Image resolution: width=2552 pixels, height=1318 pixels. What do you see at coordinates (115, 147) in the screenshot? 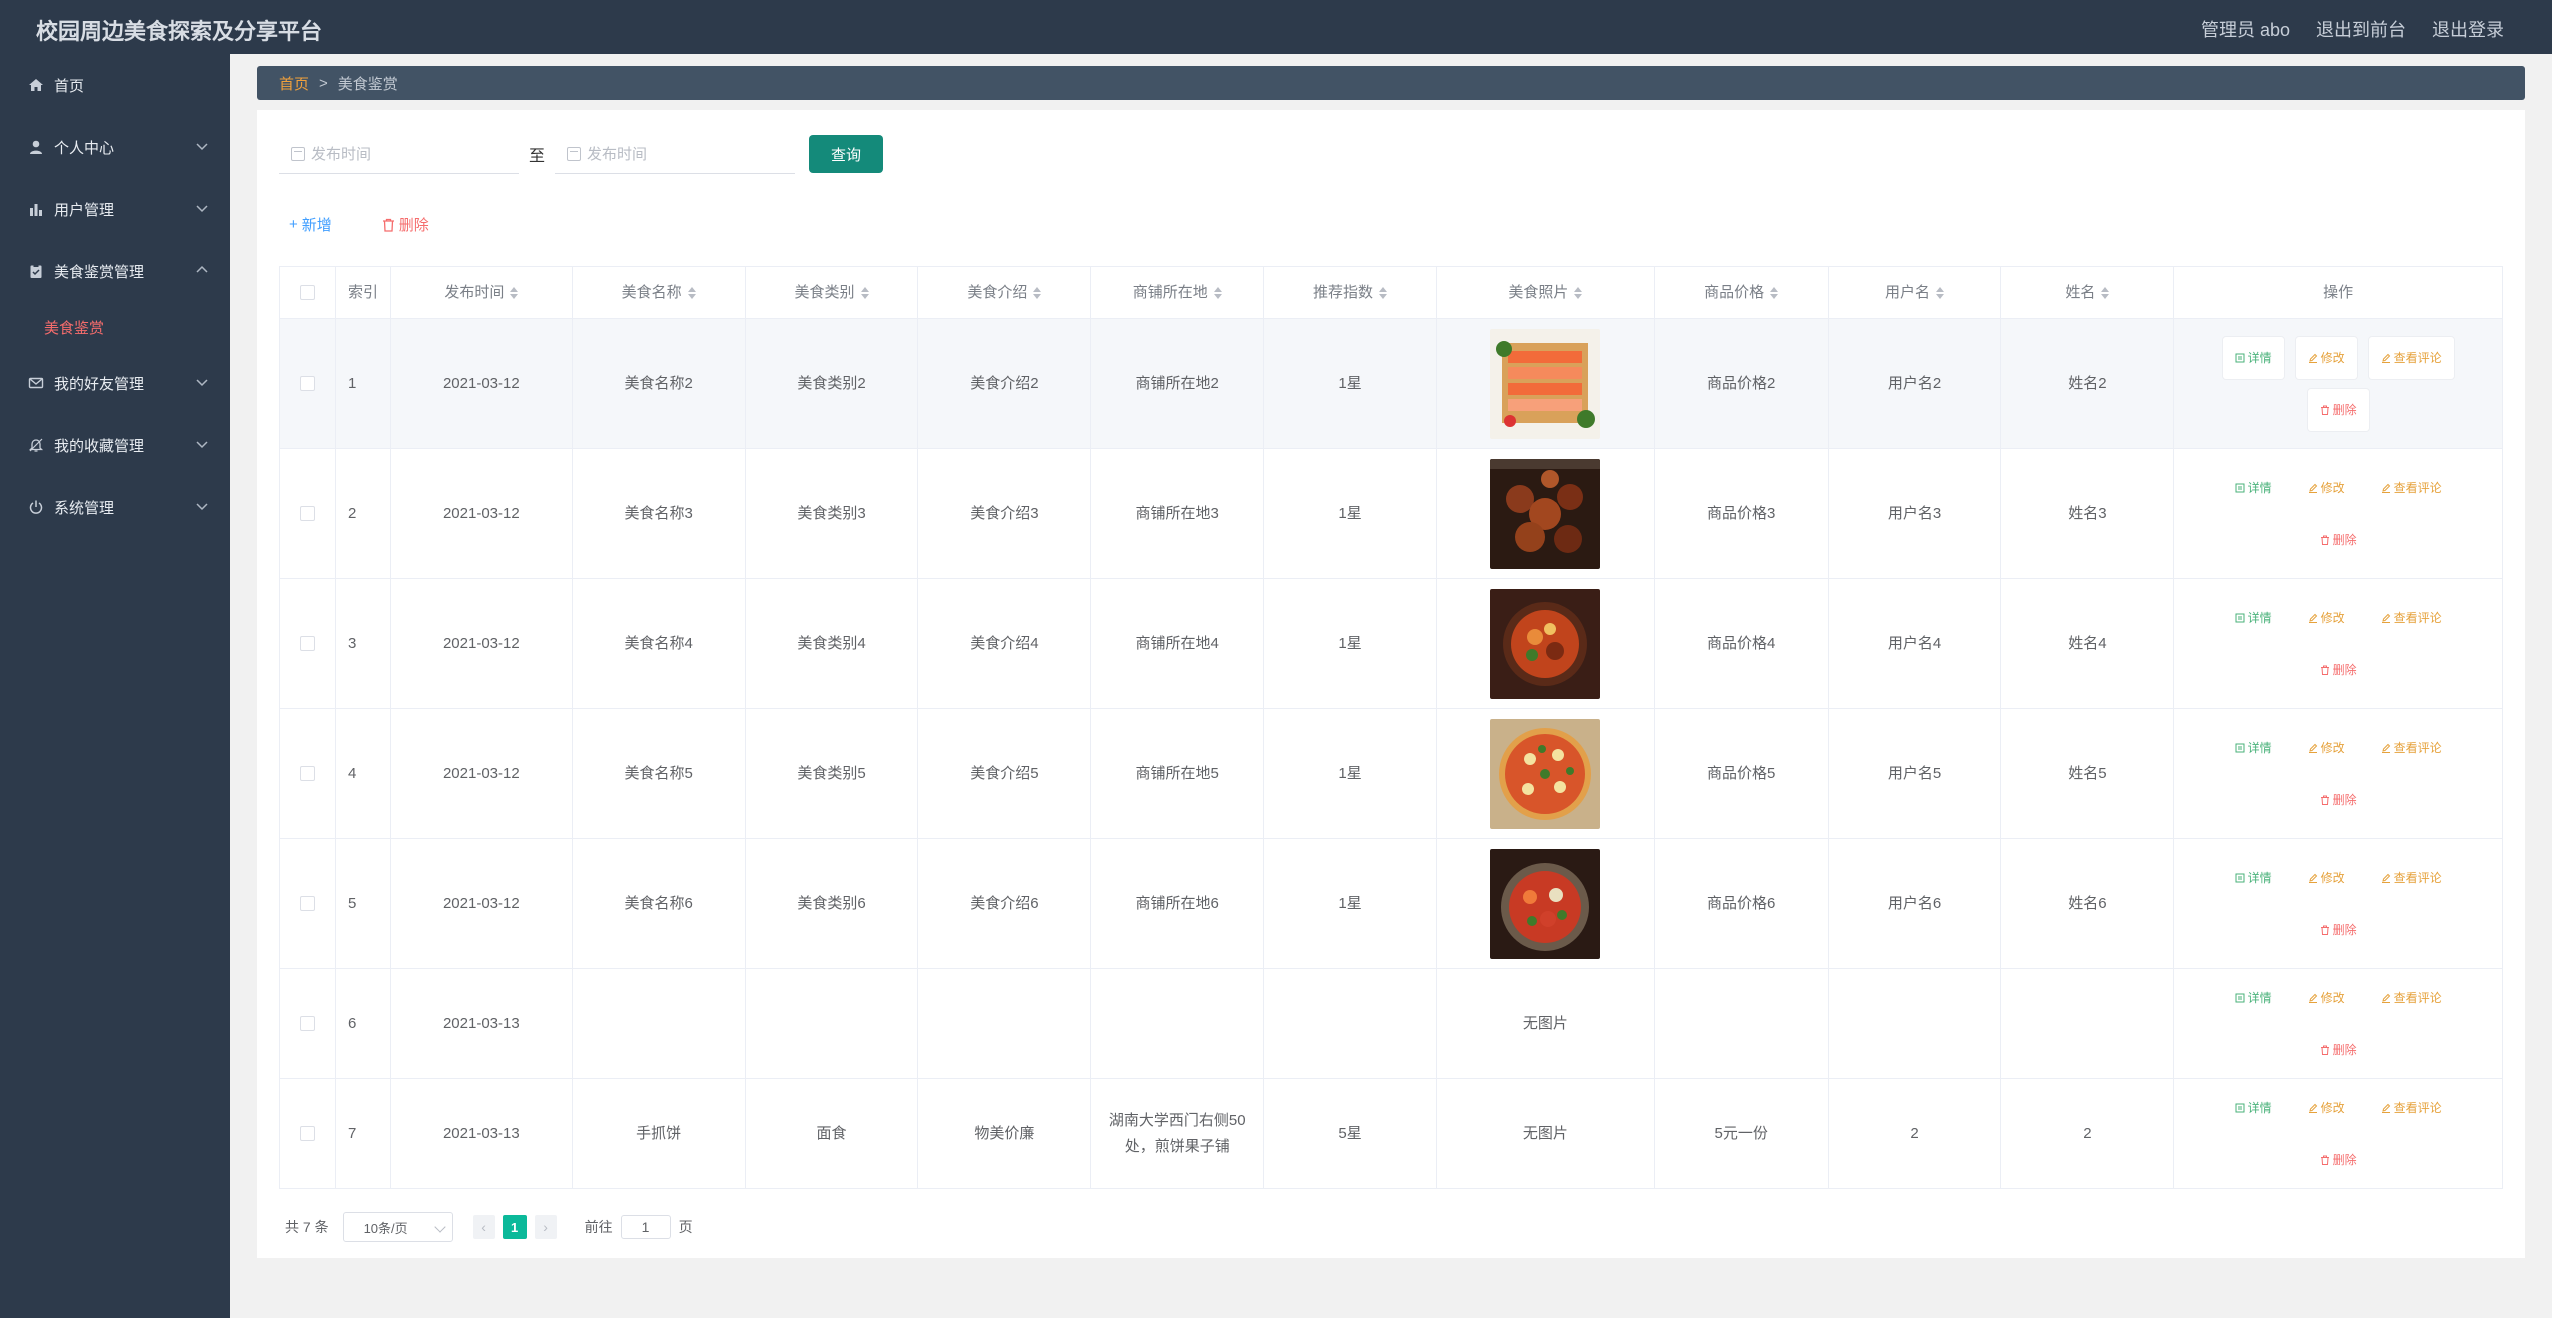
I see `sidebar-item-personal: 个人中心` at bounding box center [115, 147].